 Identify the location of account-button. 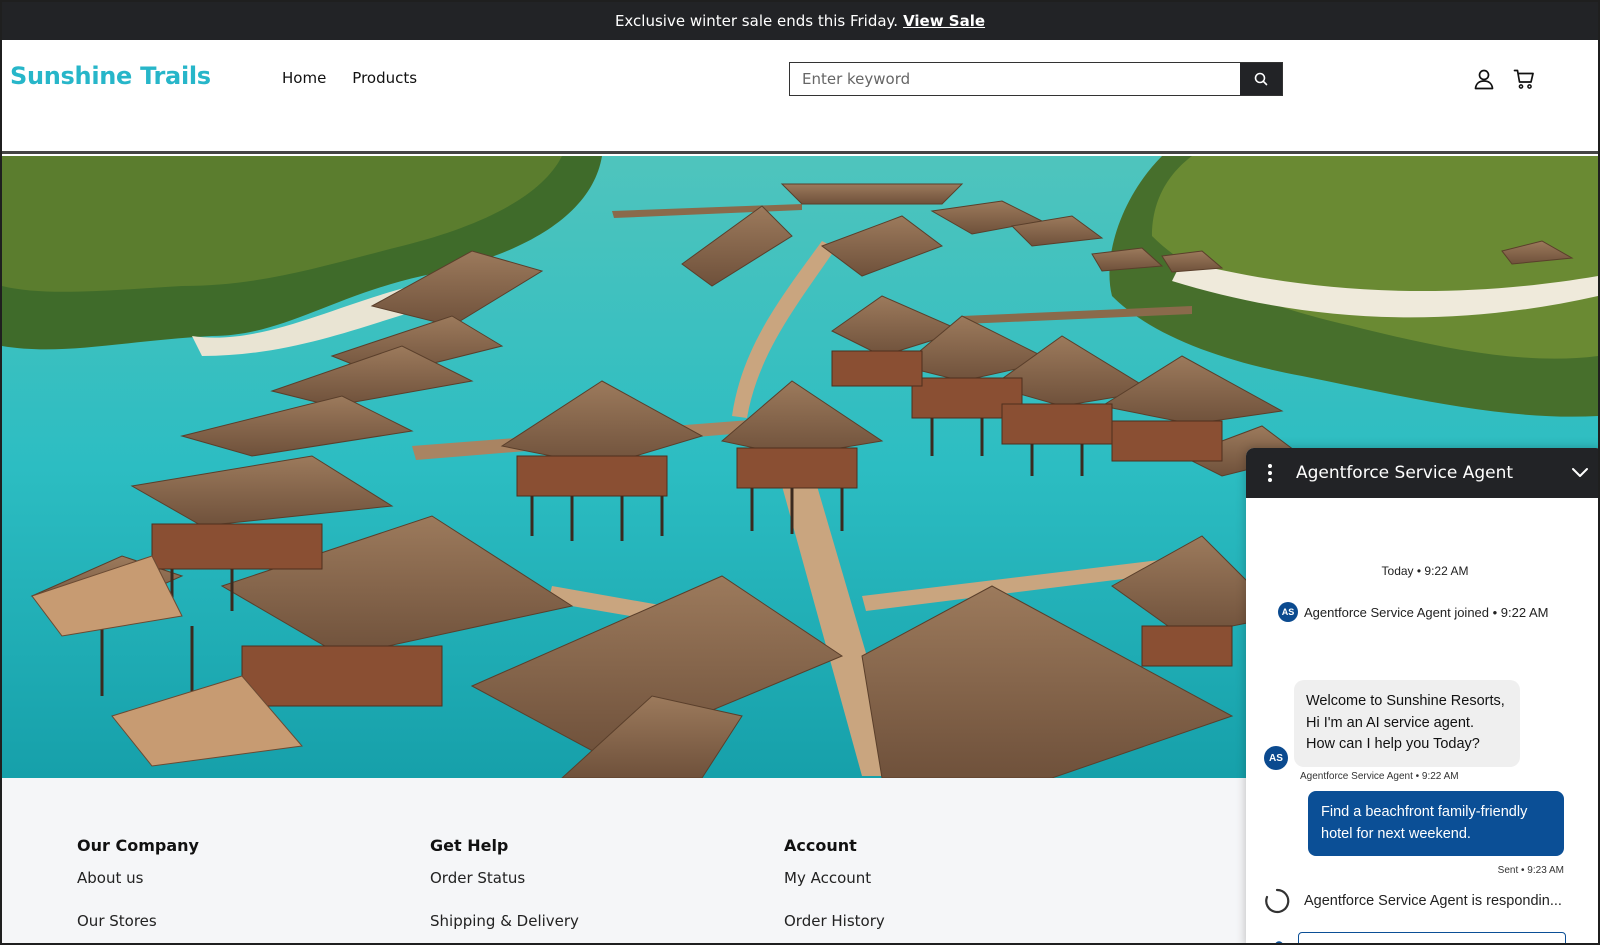
(1484, 79).